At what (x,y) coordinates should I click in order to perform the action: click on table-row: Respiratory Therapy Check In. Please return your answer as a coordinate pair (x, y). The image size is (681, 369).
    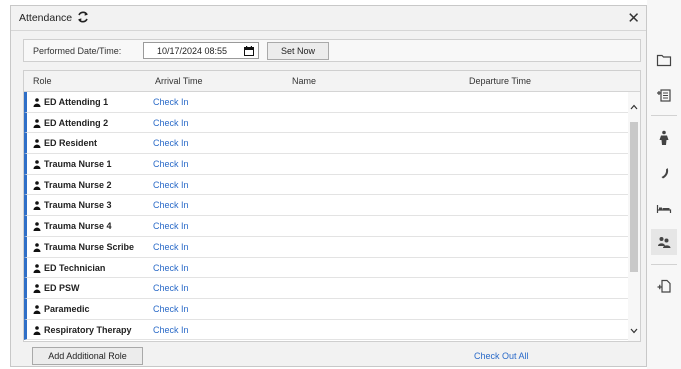
    Looking at the image, I should click on (326, 330).